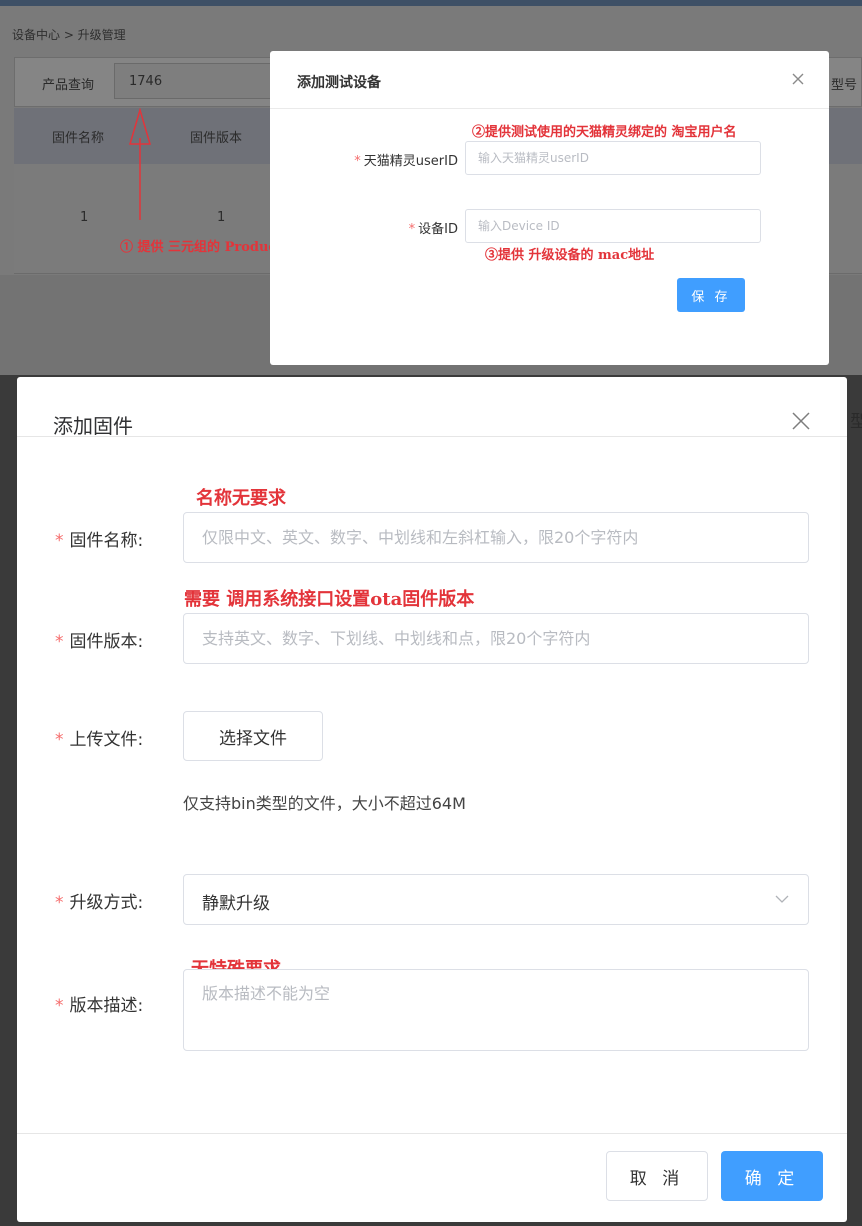 This screenshot has width=862, height=1226. What do you see at coordinates (221, 217) in the screenshot?
I see `table-cell-version: 1` at bounding box center [221, 217].